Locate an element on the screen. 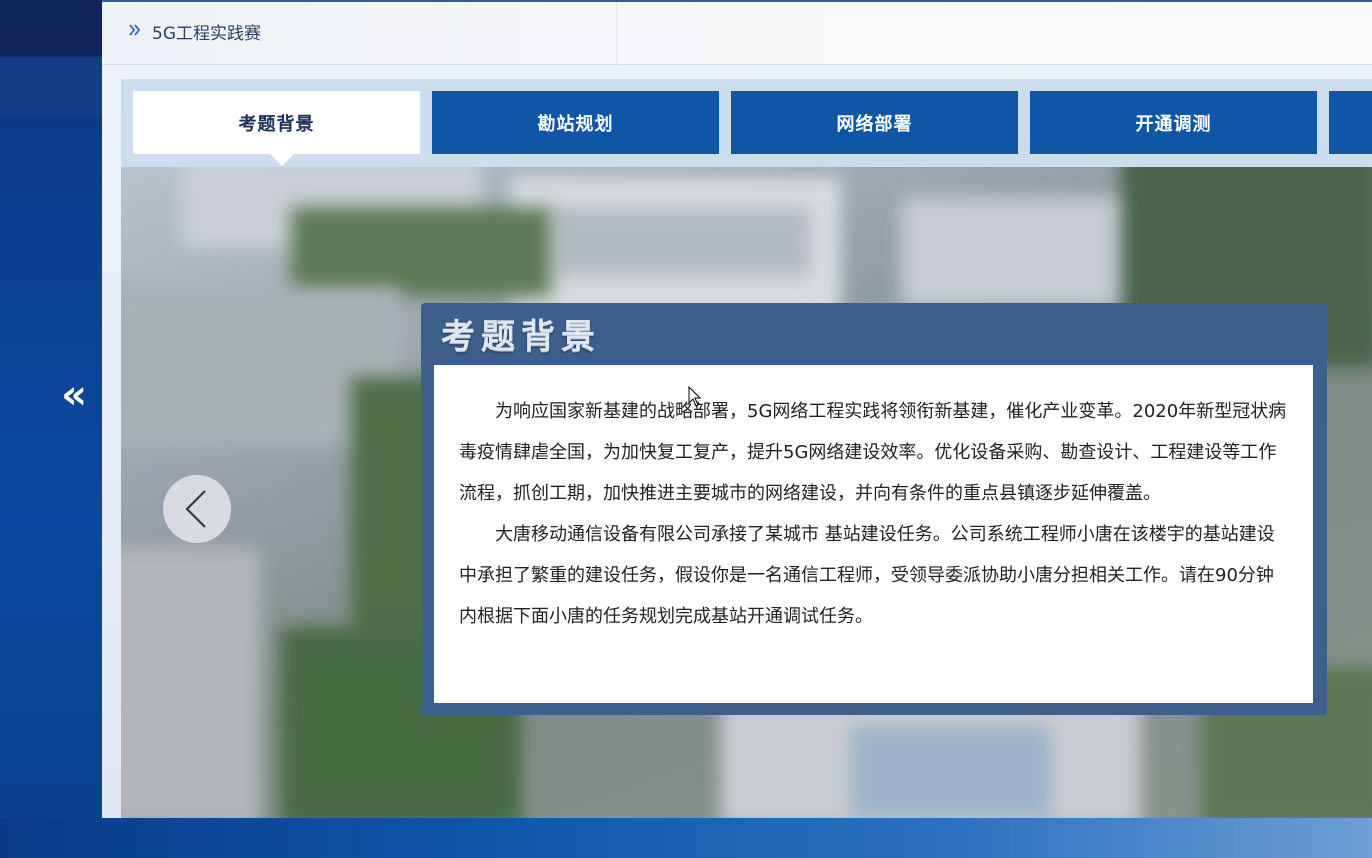 The image size is (1372, 858). chevron-left-icon is located at coordinates (195, 509).